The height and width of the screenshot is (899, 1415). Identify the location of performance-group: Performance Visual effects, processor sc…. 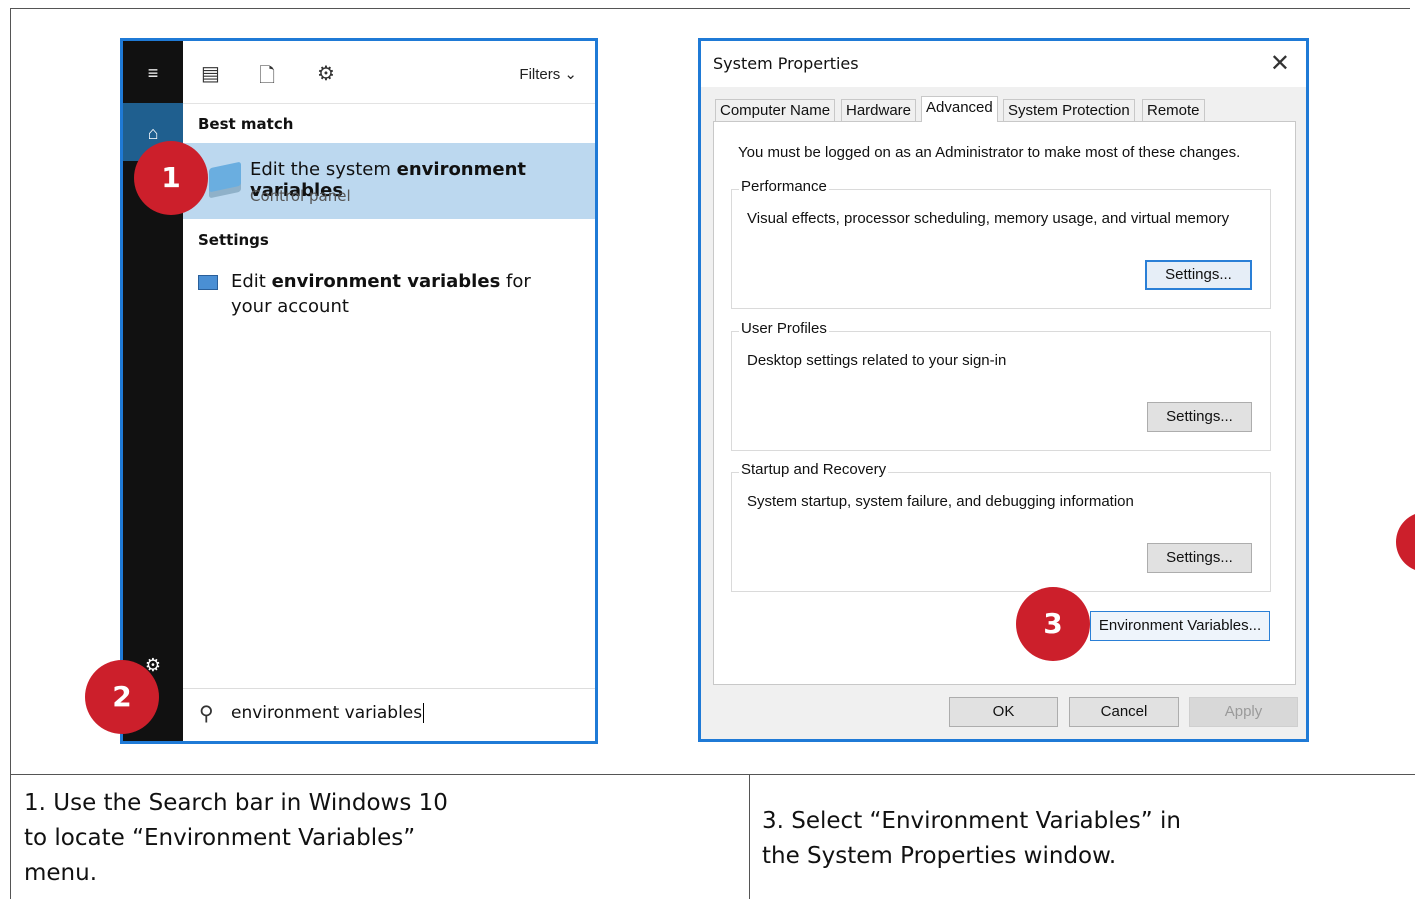
(1001, 243).